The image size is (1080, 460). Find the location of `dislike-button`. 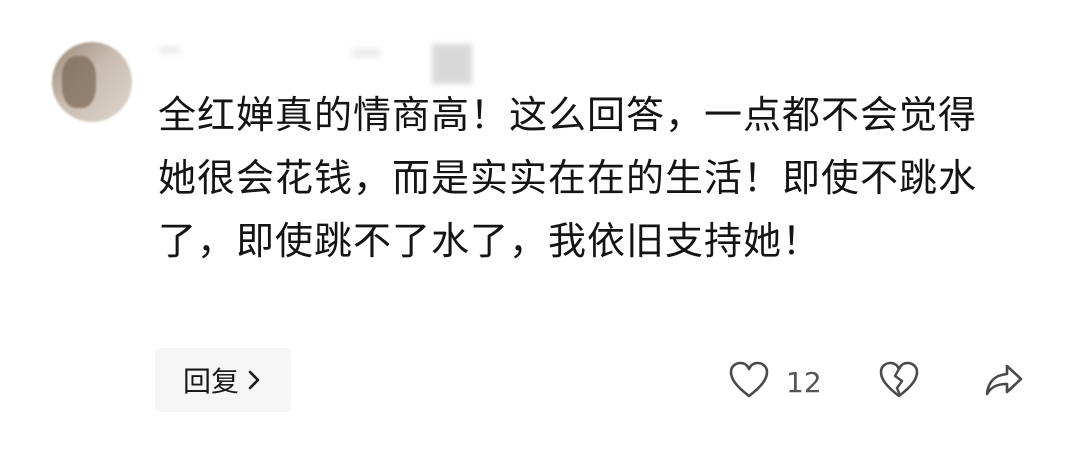

dislike-button is located at coordinates (899, 382).